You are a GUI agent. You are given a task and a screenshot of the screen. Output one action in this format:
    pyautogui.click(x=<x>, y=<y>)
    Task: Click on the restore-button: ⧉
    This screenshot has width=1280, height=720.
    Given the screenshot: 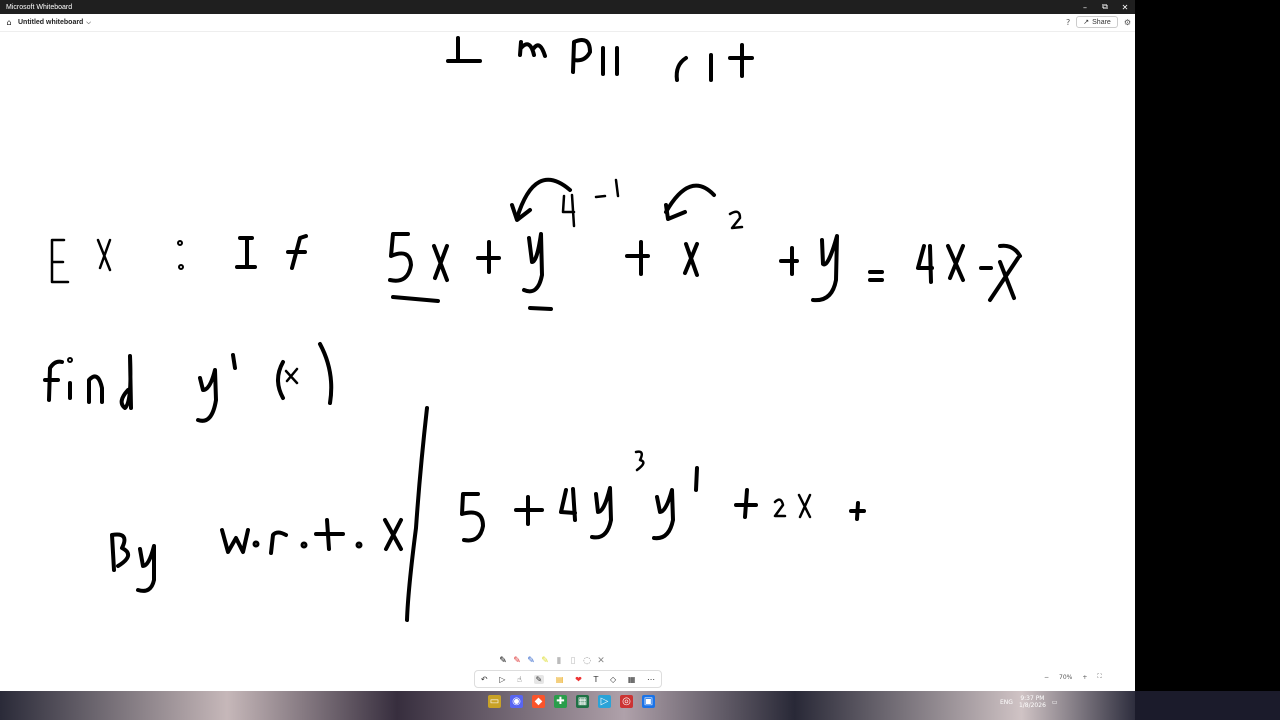 What is the action you would take?
    pyautogui.click(x=1105, y=7)
    